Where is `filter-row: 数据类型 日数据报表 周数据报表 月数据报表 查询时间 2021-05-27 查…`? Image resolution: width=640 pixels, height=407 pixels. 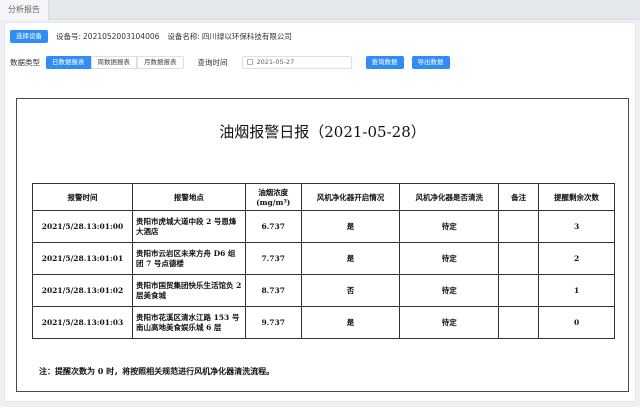
filter-row: 数据类型 日数据报表 周数据报表 月数据报表 查询时间 2021-05-27 查… is located at coordinates (230, 62).